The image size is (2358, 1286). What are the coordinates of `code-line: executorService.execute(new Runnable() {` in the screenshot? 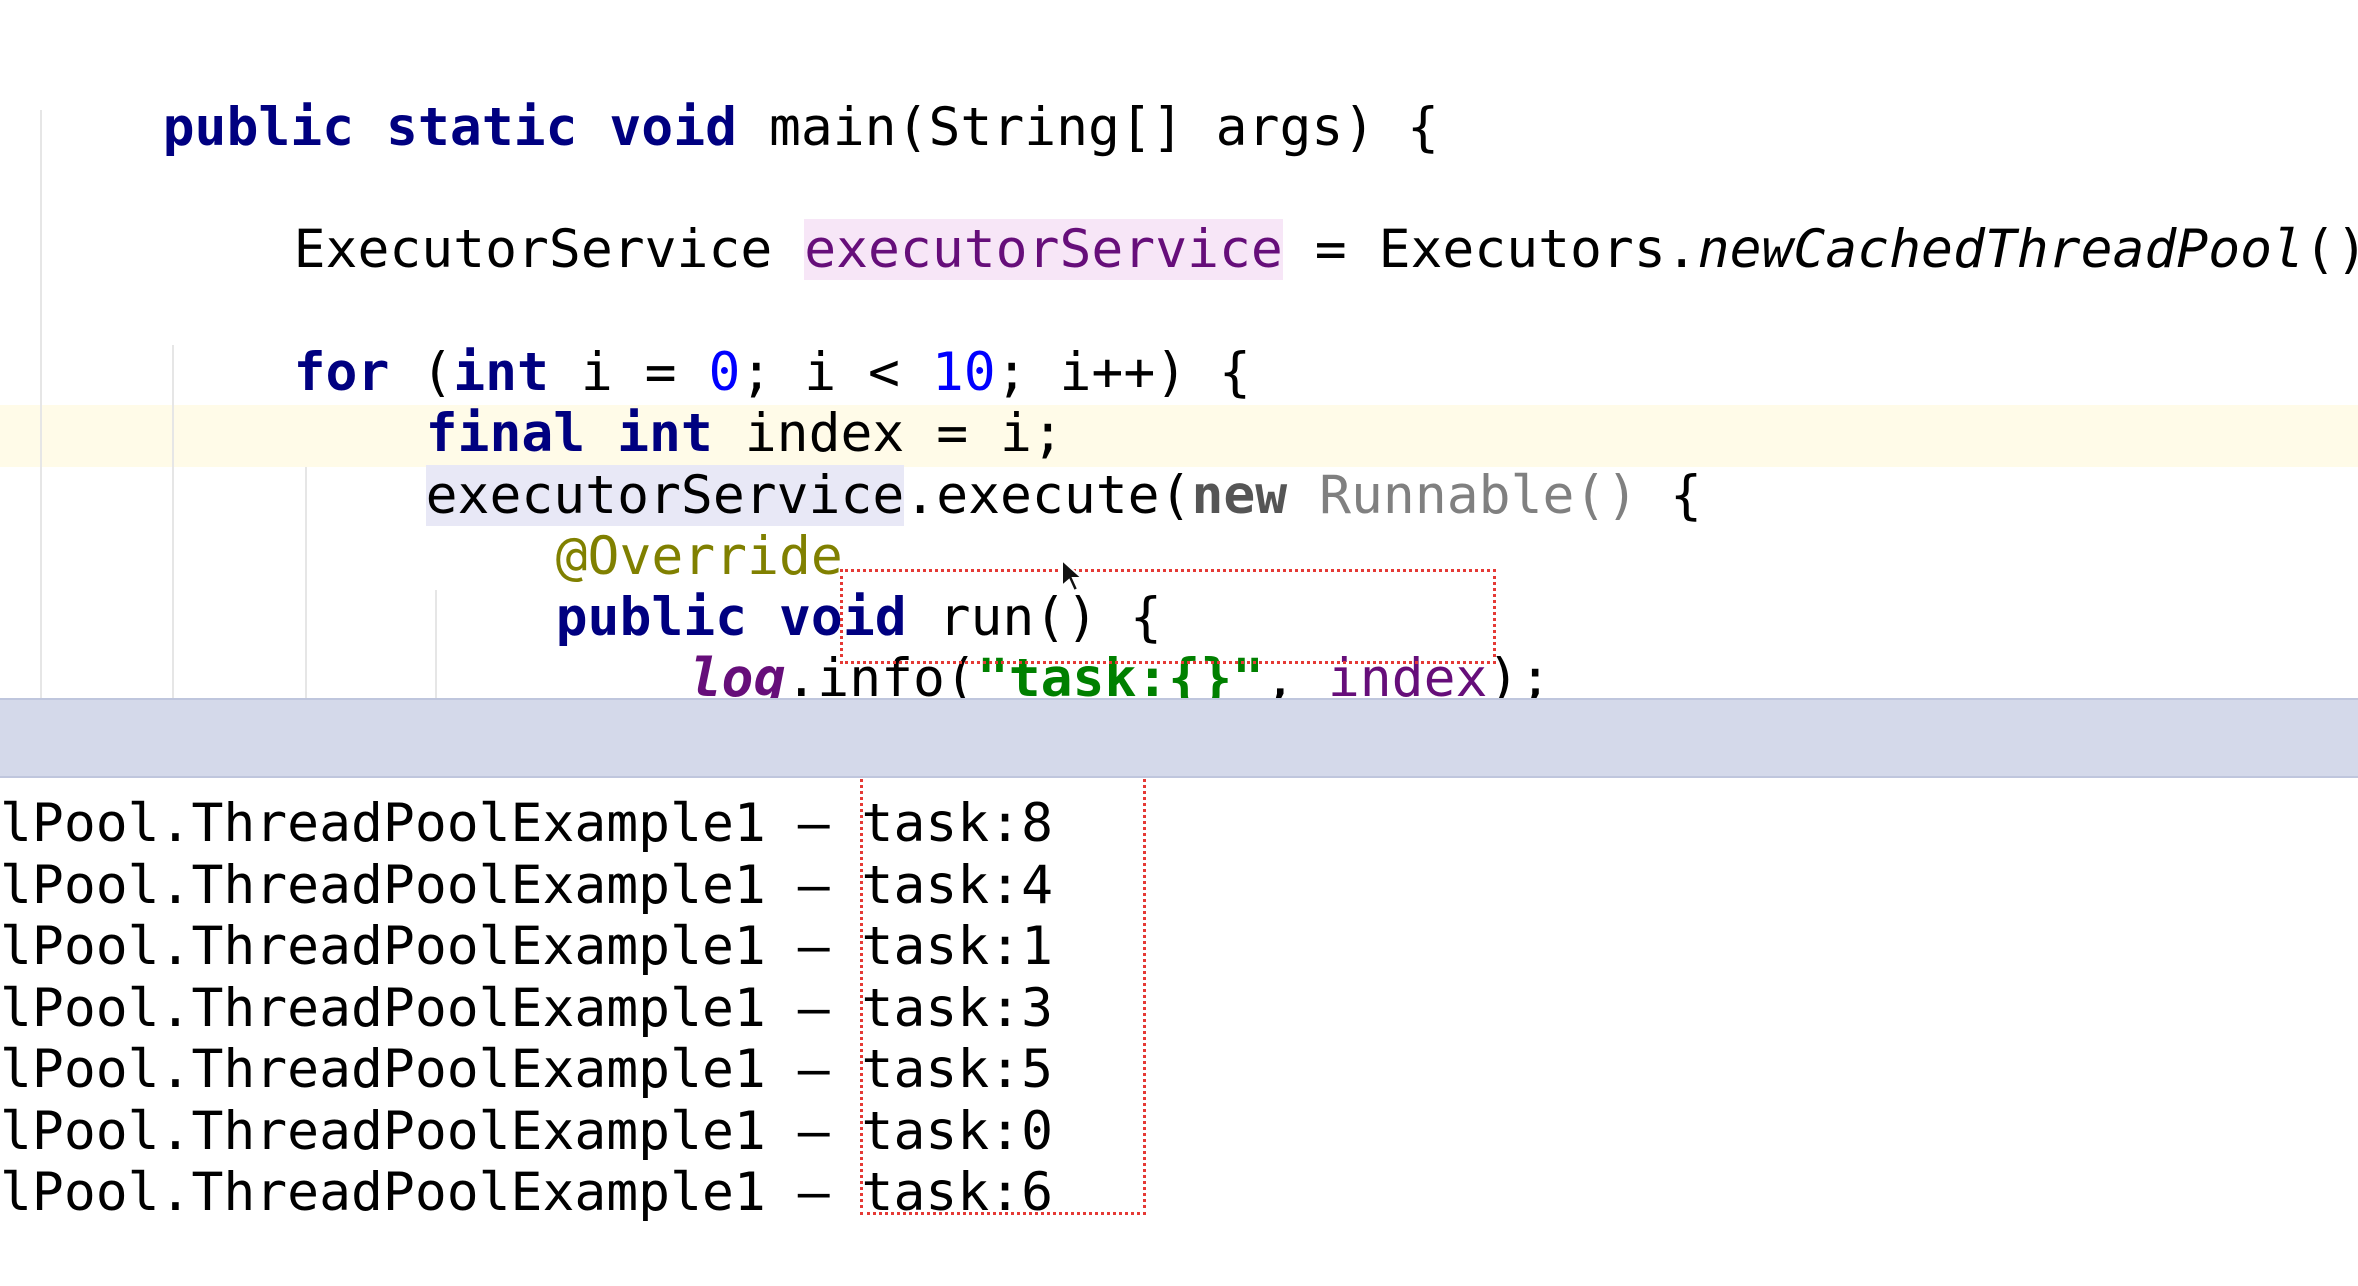 It's located at (1000, 466).